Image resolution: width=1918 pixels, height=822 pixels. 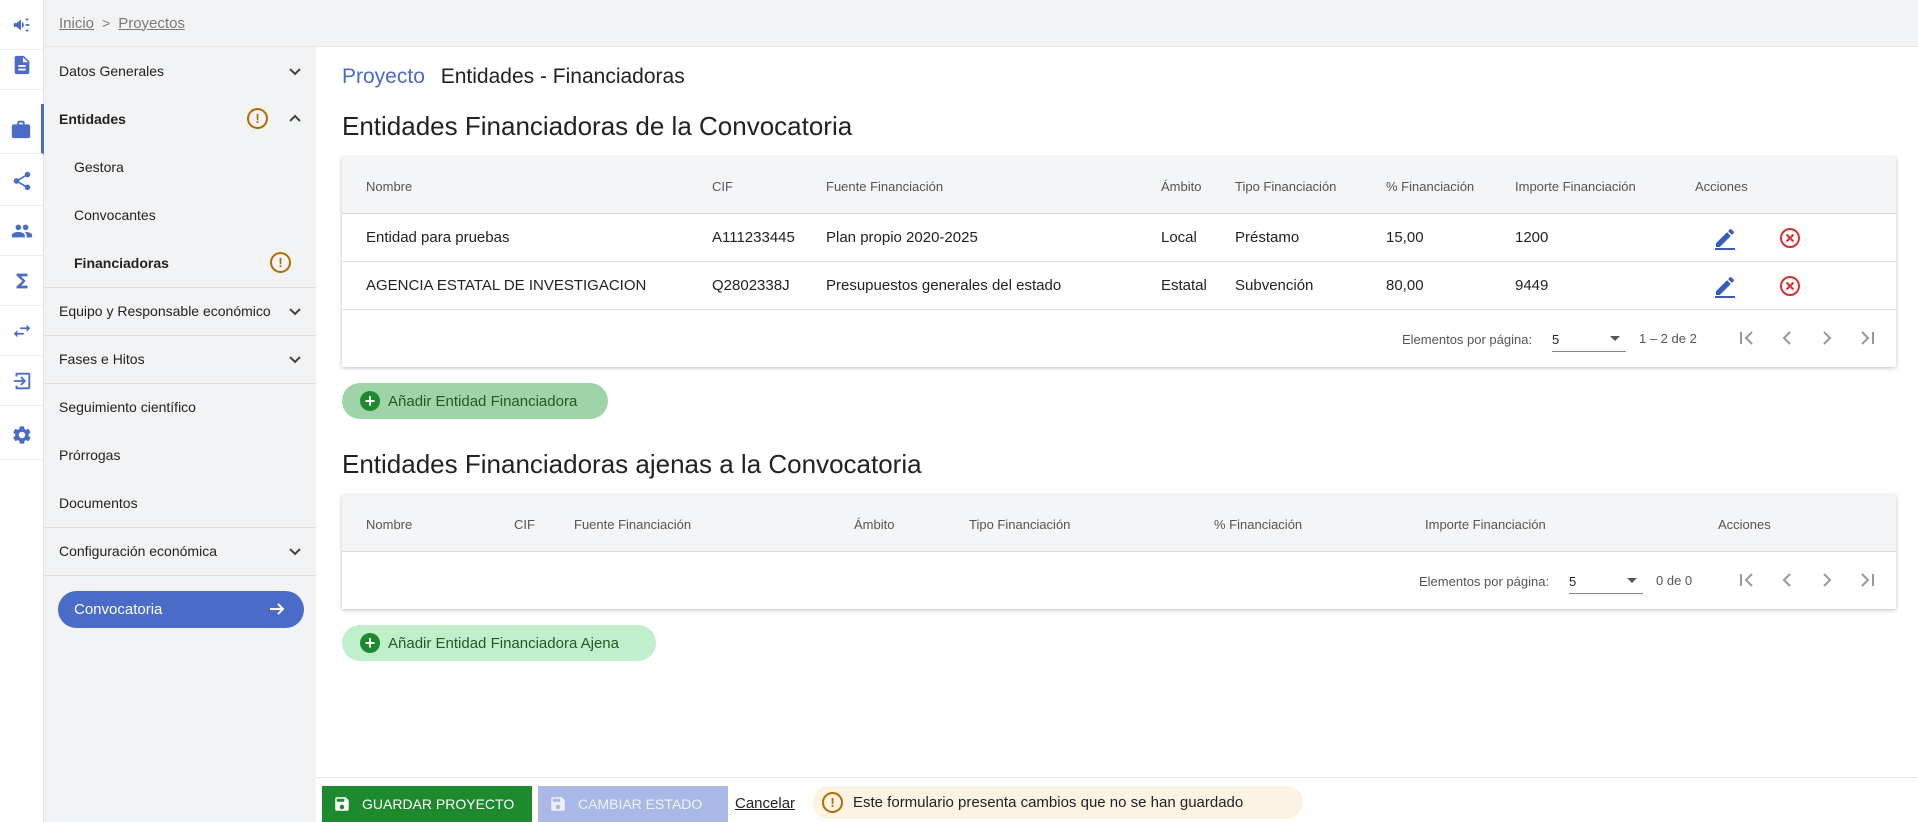 I want to click on cell-ambito: Estatal, so click(x=1184, y=285).